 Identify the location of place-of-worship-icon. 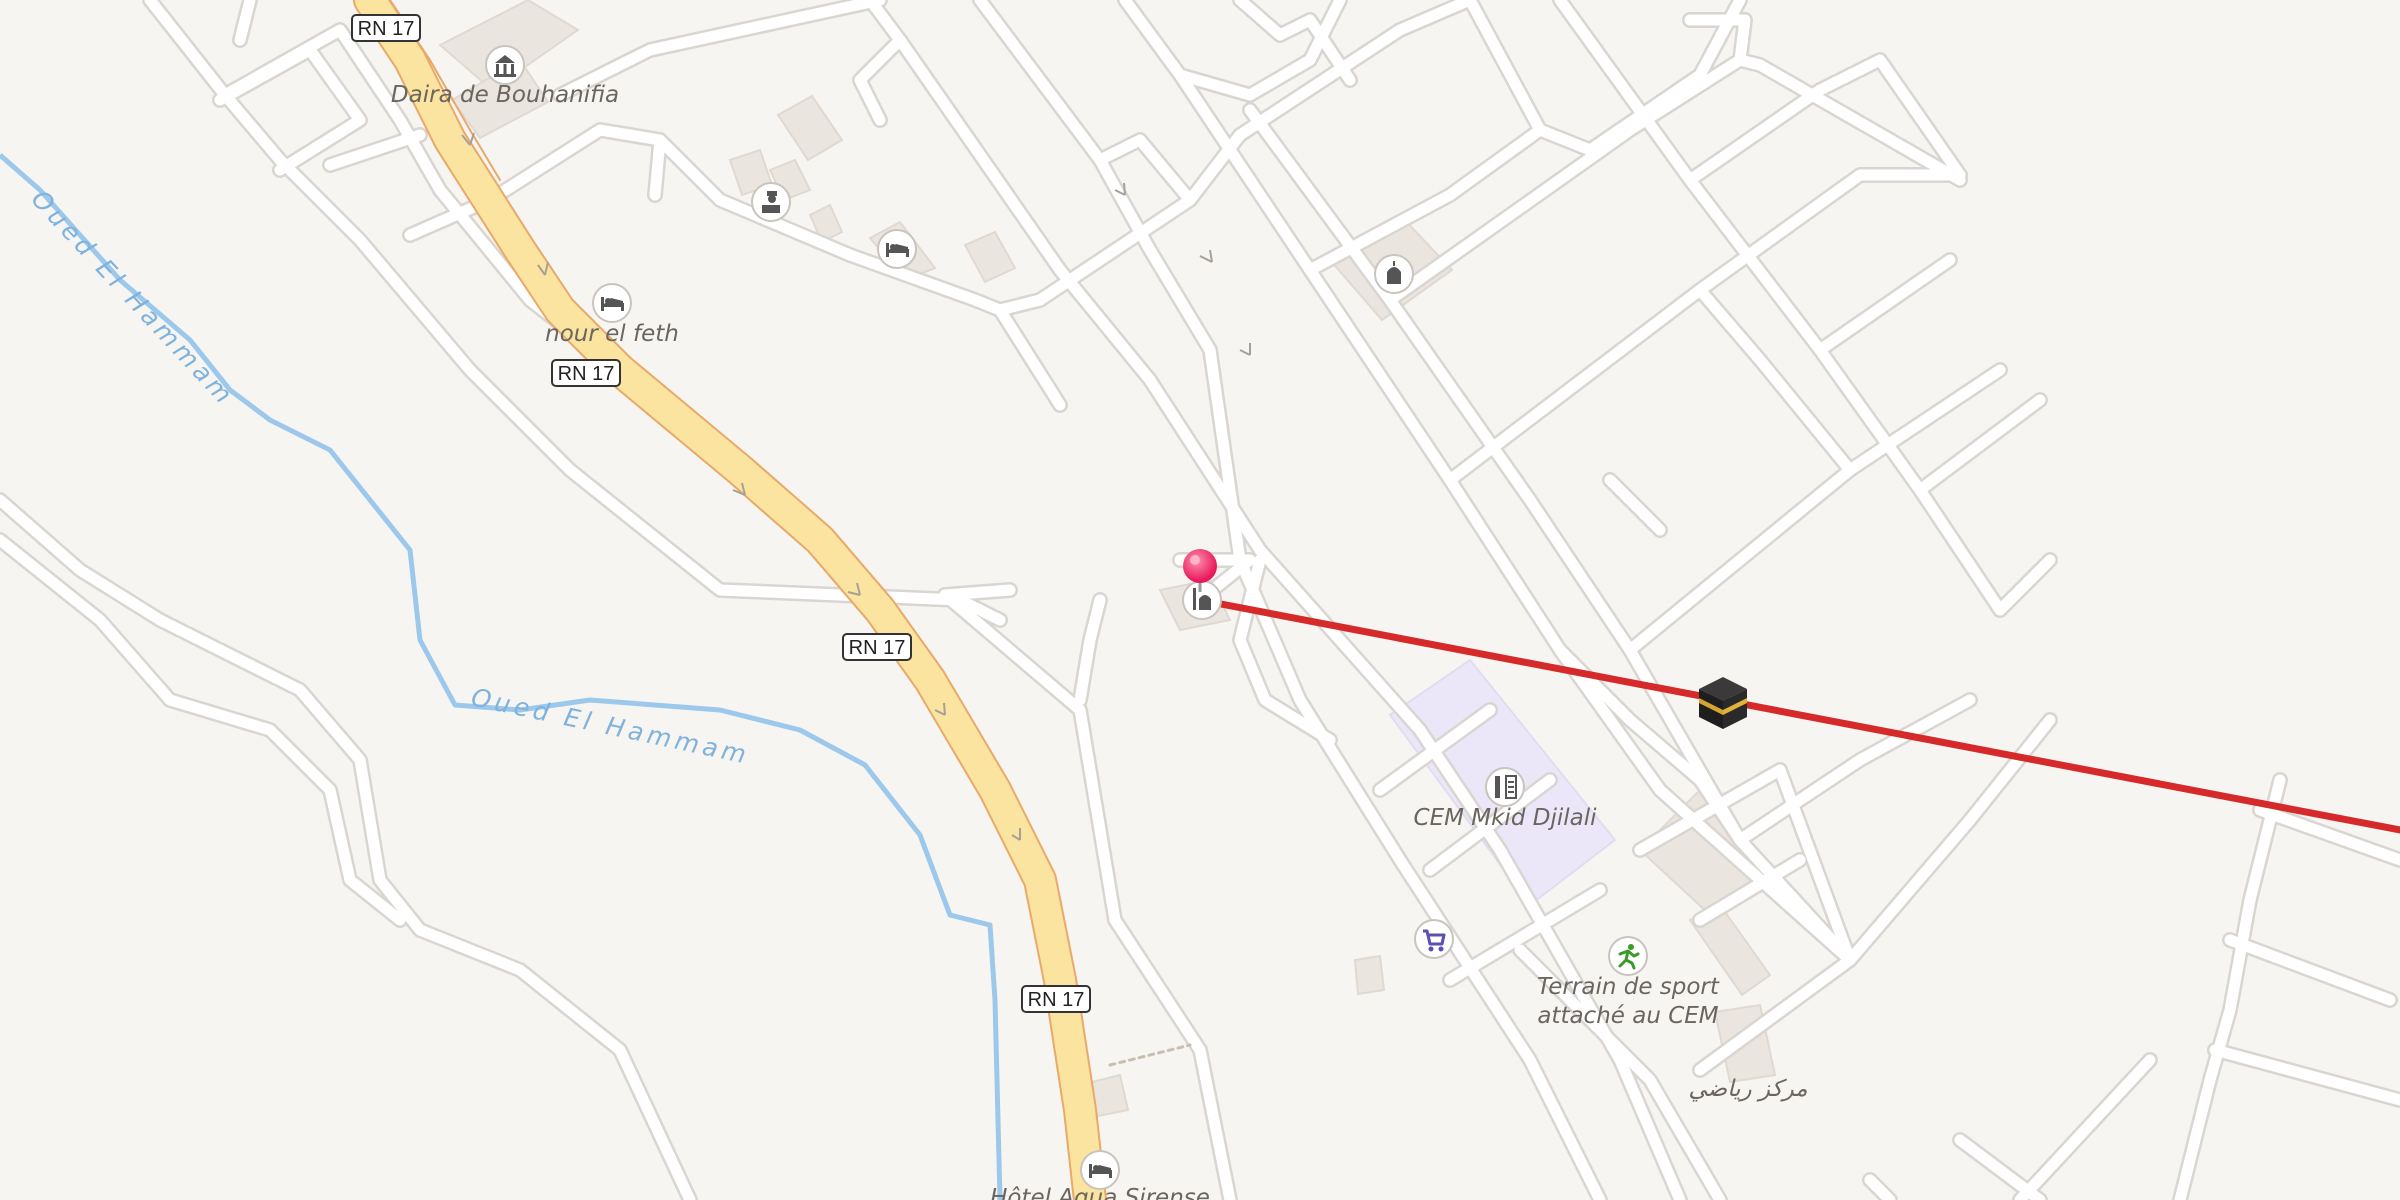
(1394, 274).